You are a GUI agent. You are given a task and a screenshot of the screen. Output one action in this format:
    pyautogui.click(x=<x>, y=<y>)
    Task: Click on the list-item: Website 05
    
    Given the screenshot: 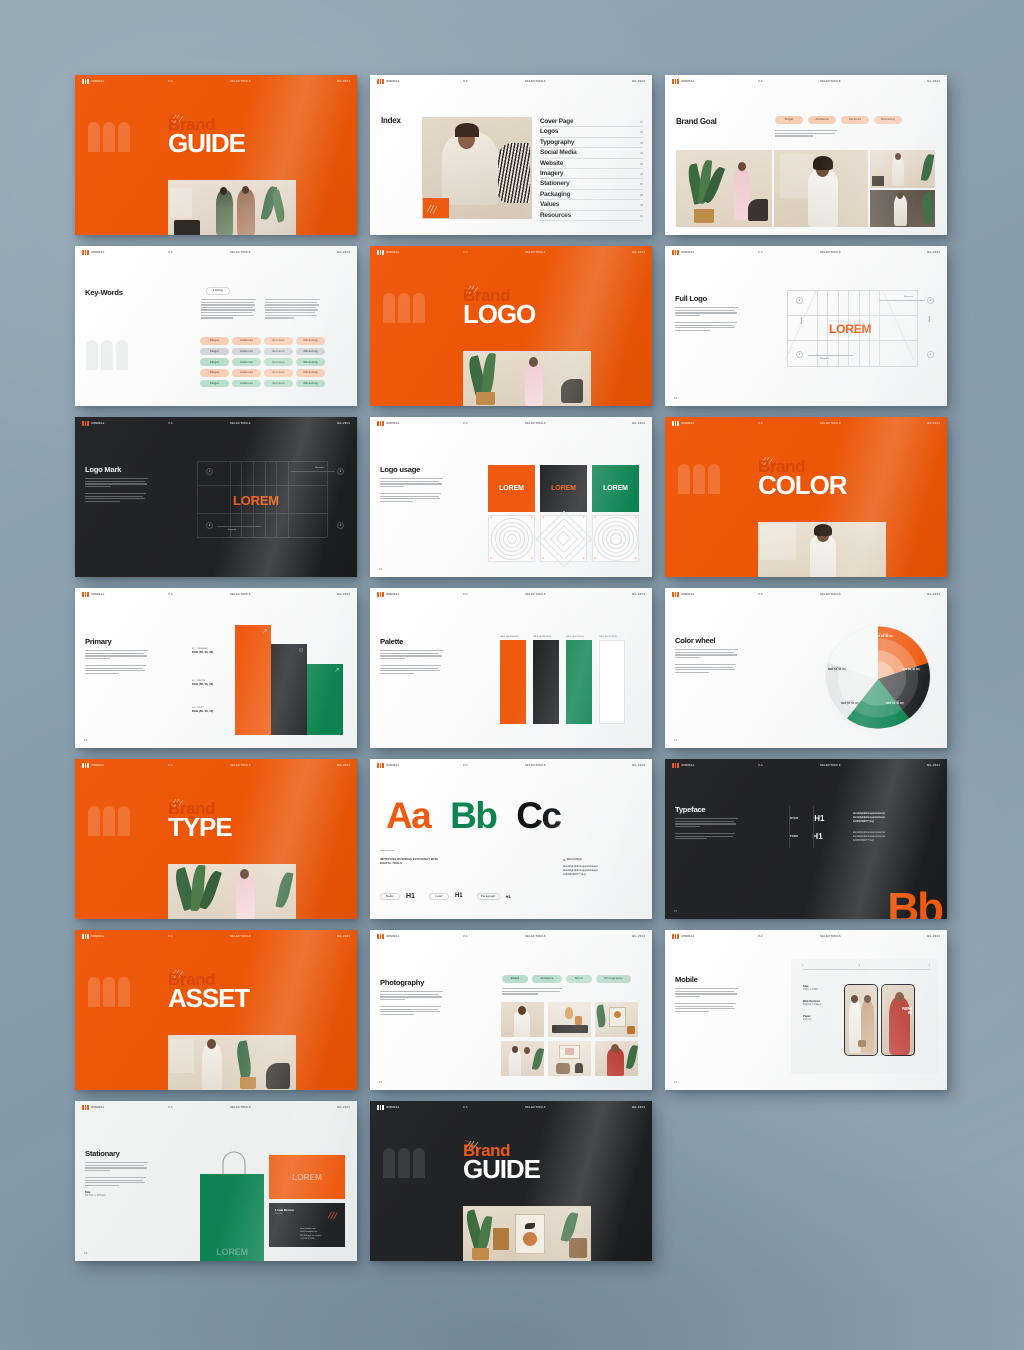 What is the action you would take?
    pyautogui.click(x=591, y=164)
    